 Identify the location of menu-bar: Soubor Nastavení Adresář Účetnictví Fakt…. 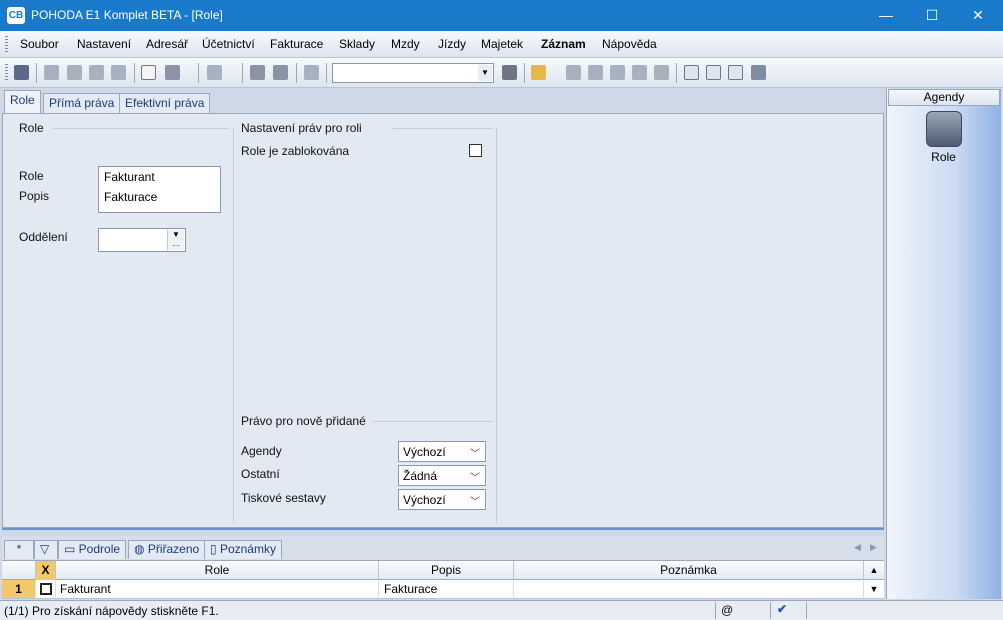
(501, 44).